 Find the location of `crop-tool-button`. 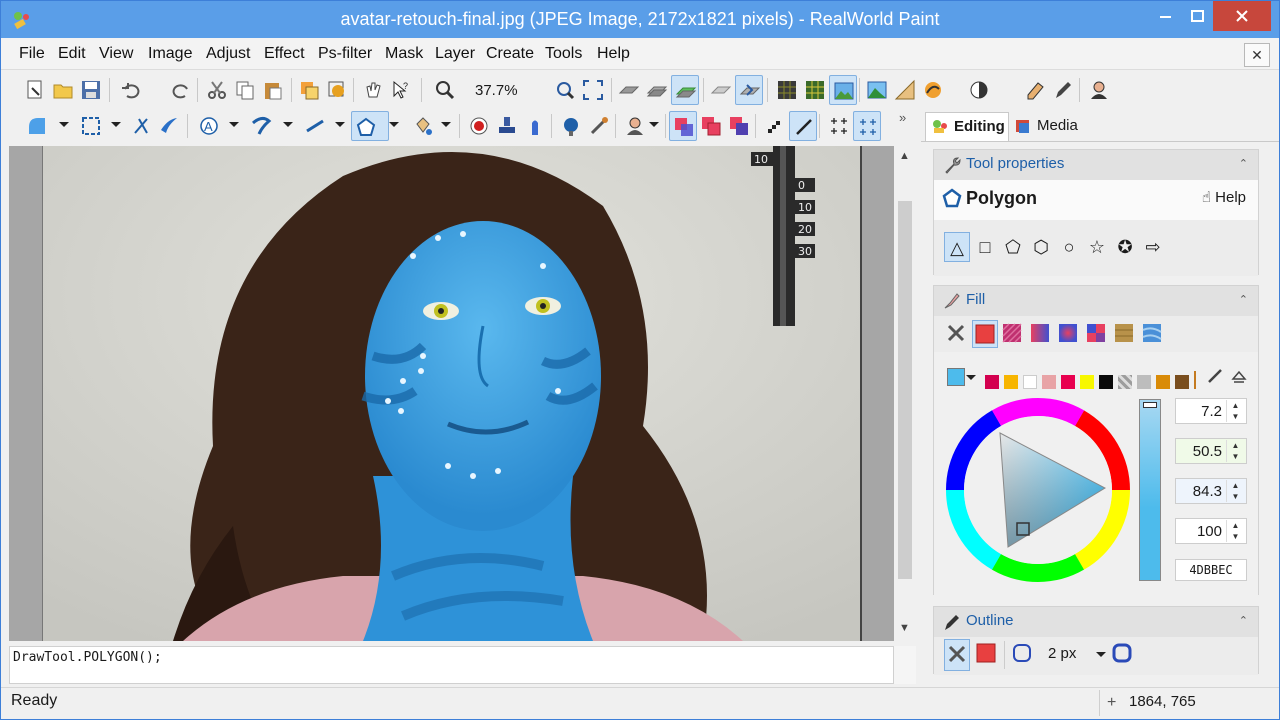

crop-tool-button is located at coordinates (141, 126).